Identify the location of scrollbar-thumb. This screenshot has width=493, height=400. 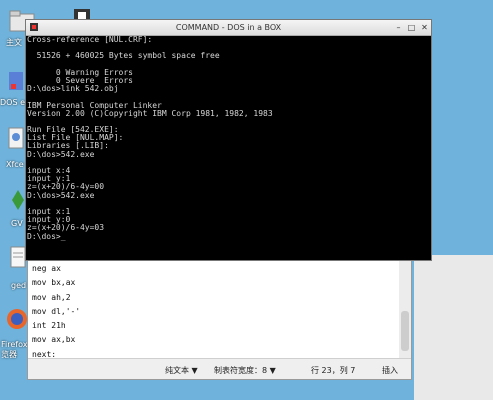
(405, 331).